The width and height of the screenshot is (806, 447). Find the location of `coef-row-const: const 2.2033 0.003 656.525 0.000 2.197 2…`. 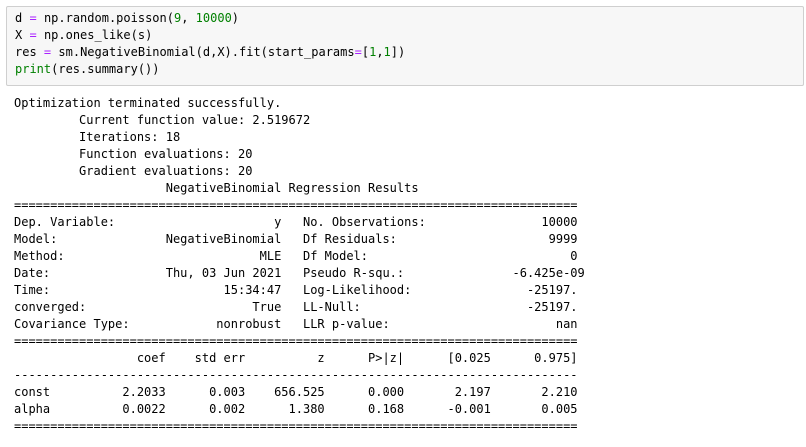

coef-row-const: const 2.2033 0.003 656.525 0.000 2.197 2… is located at coordinates (296, 392).